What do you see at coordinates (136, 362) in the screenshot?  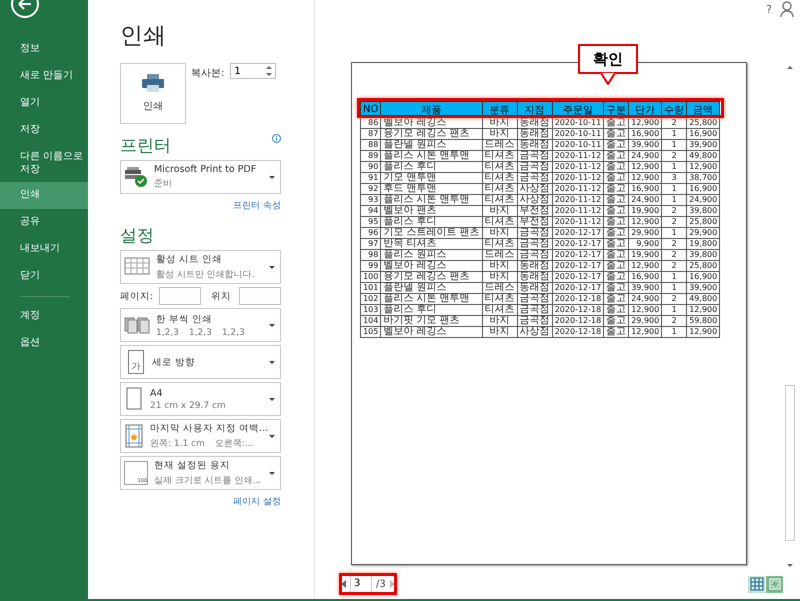 I see `portrait-page-icon: 가` at bounding box center [136, 362].